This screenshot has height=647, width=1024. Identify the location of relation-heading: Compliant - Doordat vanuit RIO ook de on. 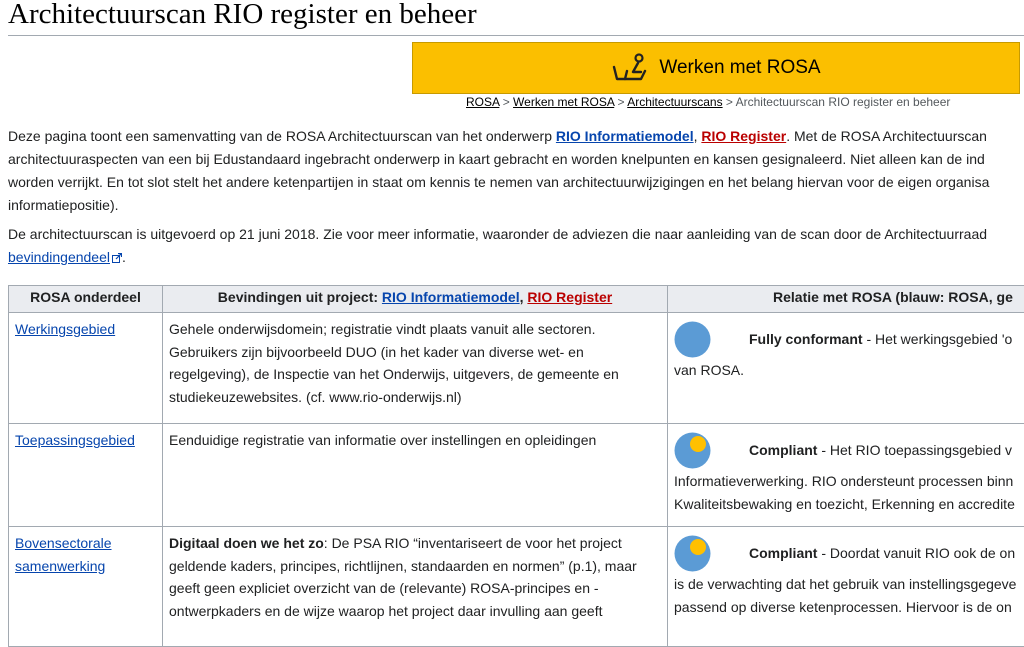
(849, 553).